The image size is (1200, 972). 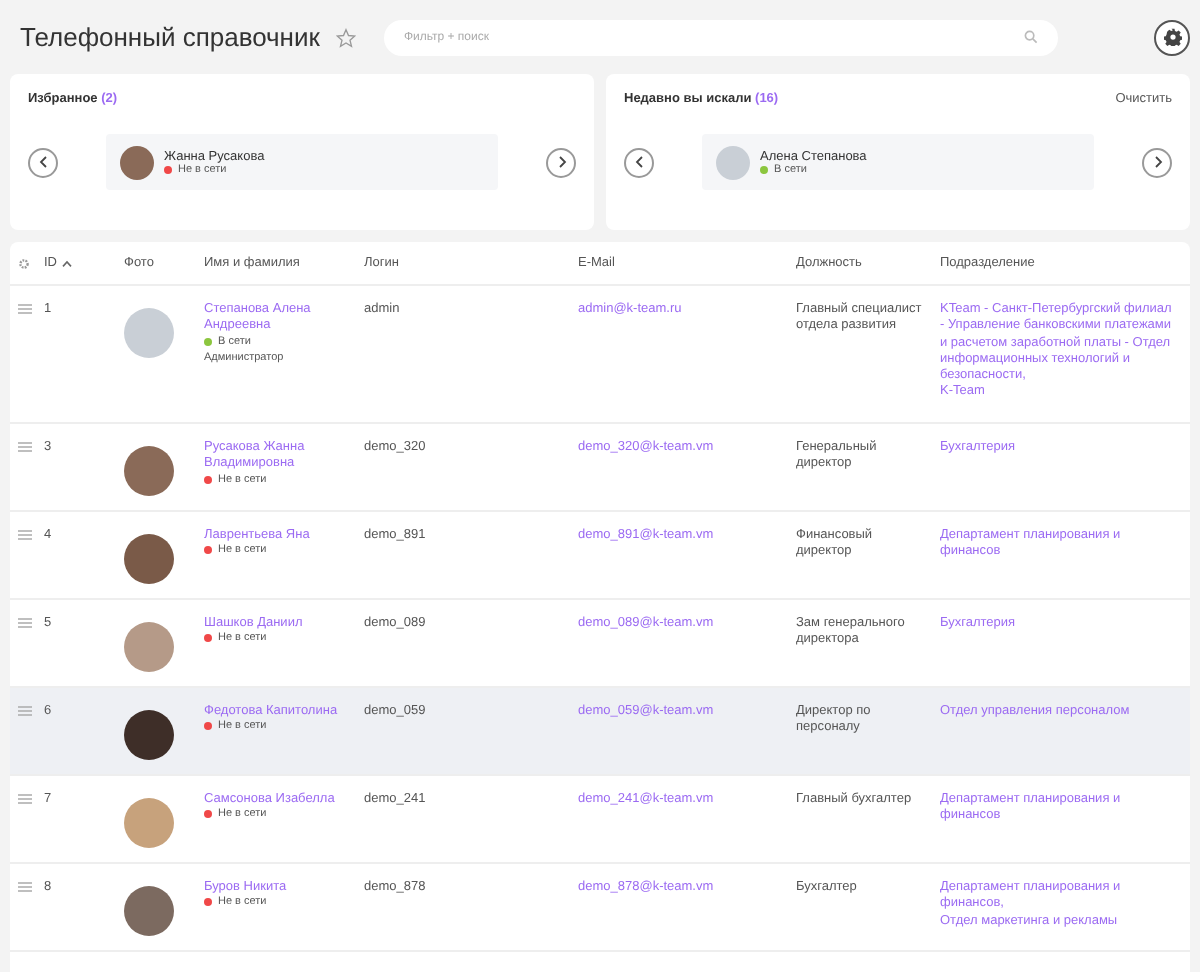 I want to click on search-icon, so click(x=1031, y=37).